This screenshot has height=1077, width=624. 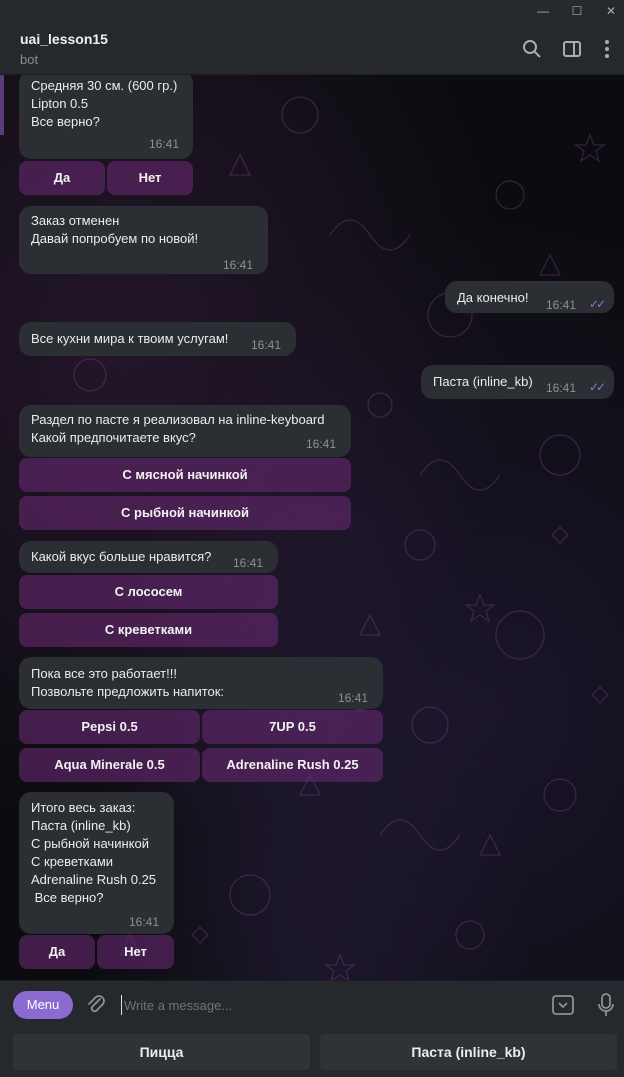 What do you see at coordinates (135, 952) in the screenshot?
I see `inline-button-no-final: Нет` at bounding box center [135, 952].